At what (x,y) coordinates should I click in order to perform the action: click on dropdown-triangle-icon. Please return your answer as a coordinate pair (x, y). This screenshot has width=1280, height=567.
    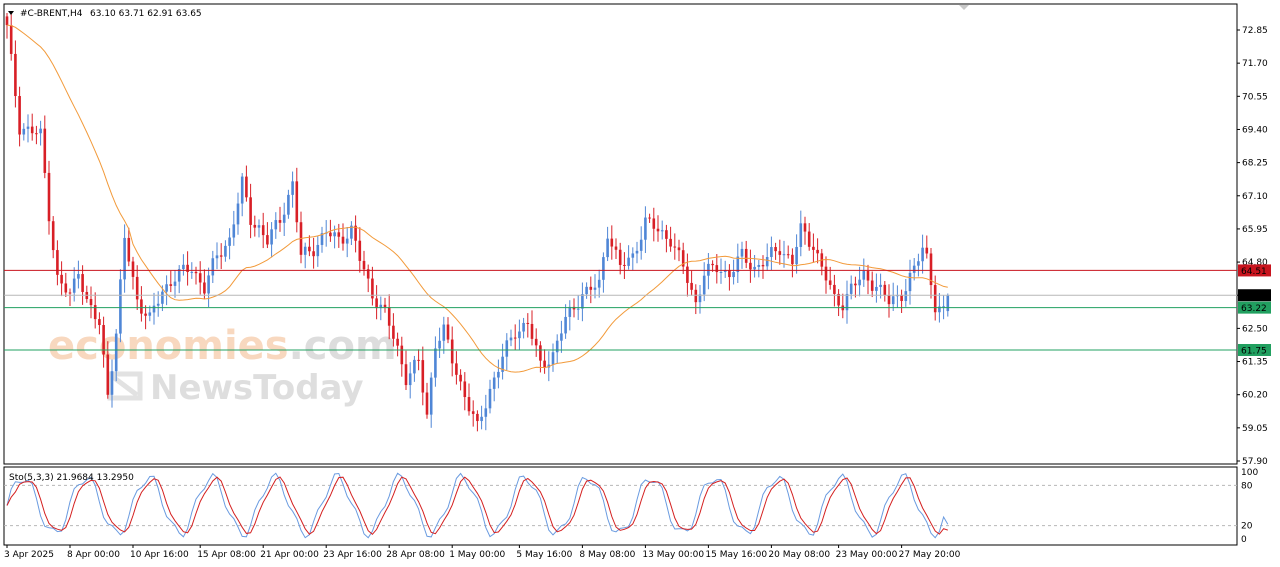
    Looking at the image, I should click on (11, 13).